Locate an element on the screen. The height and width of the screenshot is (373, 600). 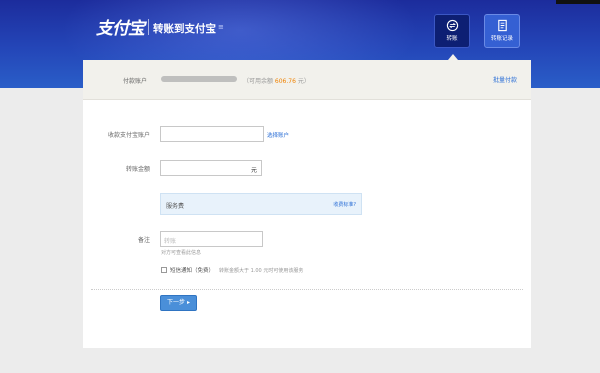
balance-amount: 606.76 is located at coordinates (285, 81).